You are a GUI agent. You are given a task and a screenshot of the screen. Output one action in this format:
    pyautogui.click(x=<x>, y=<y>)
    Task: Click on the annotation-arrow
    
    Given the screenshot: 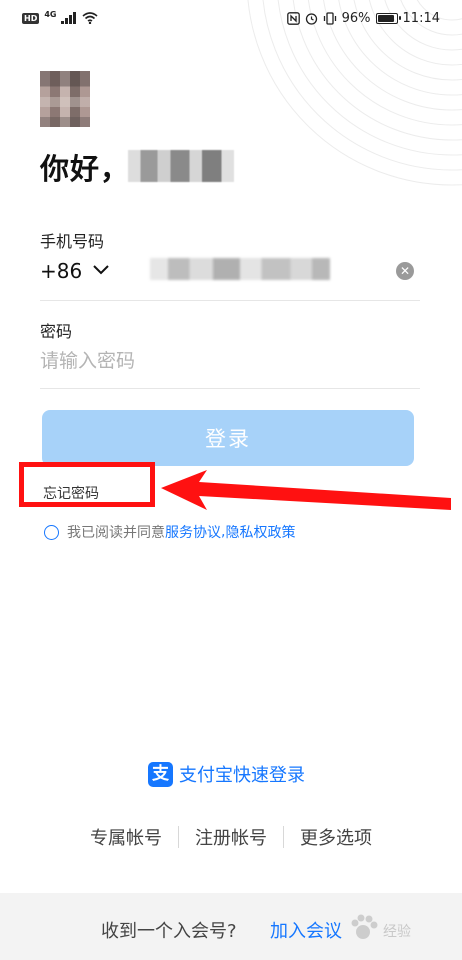 What is the action you would take?
    pyautogui.click(x=306, y=490)
    